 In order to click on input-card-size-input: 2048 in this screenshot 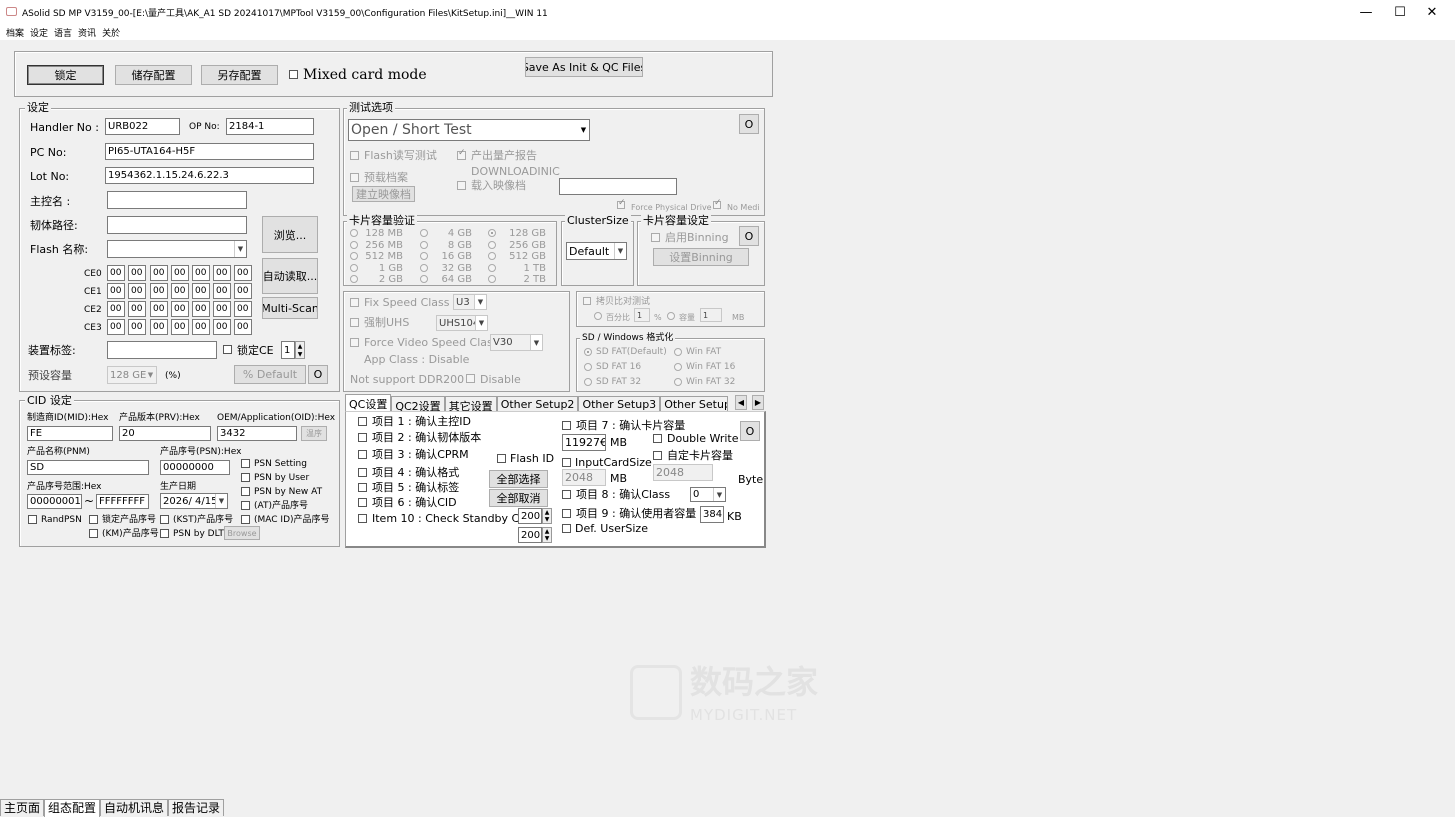, I will do `click(584, 477)`.